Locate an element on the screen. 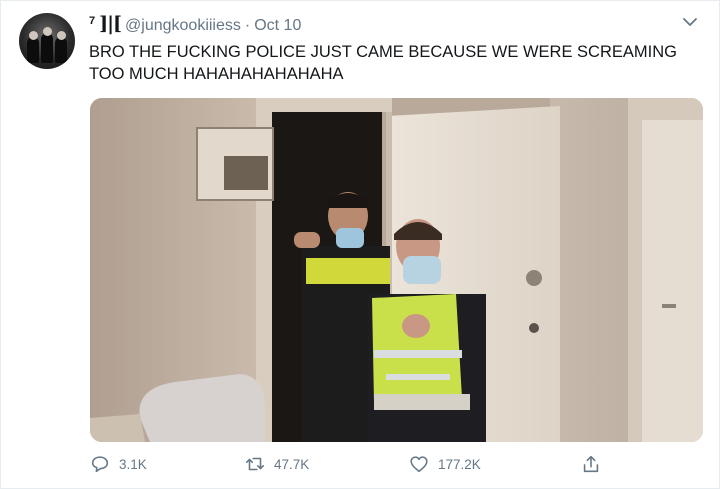 This screenshot has height=489, width=720. chevron-down-icon is located at coordinates (690, 22).